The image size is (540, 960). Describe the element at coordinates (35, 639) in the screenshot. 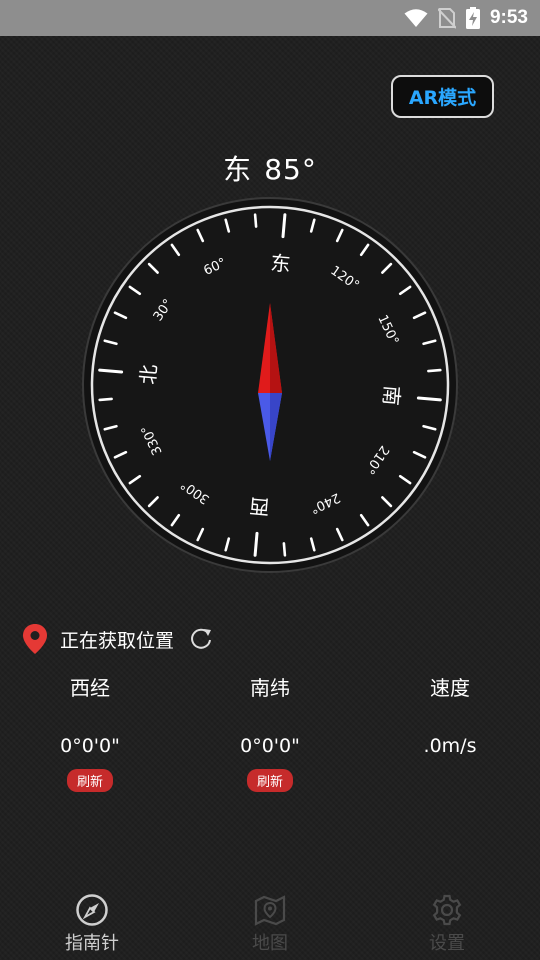

I see `location-pin-icon` at that location.